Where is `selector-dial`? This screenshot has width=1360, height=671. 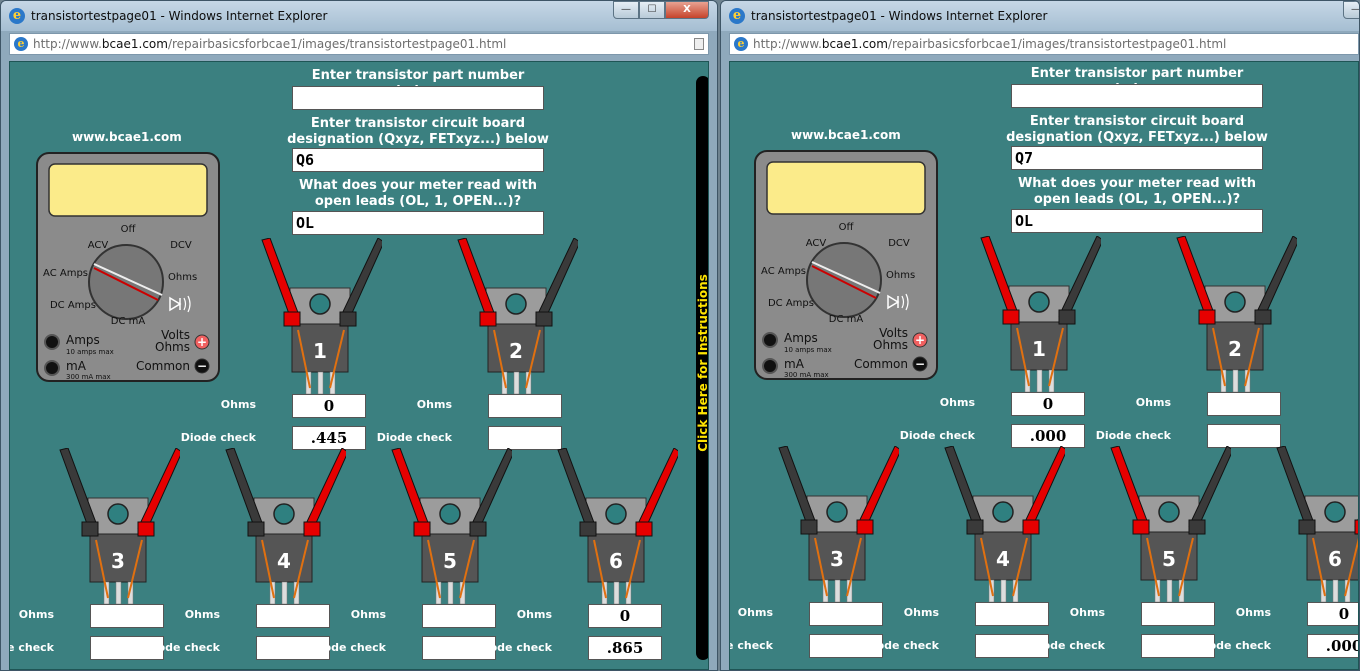 selector-dial is located at coordinates (844, 280).